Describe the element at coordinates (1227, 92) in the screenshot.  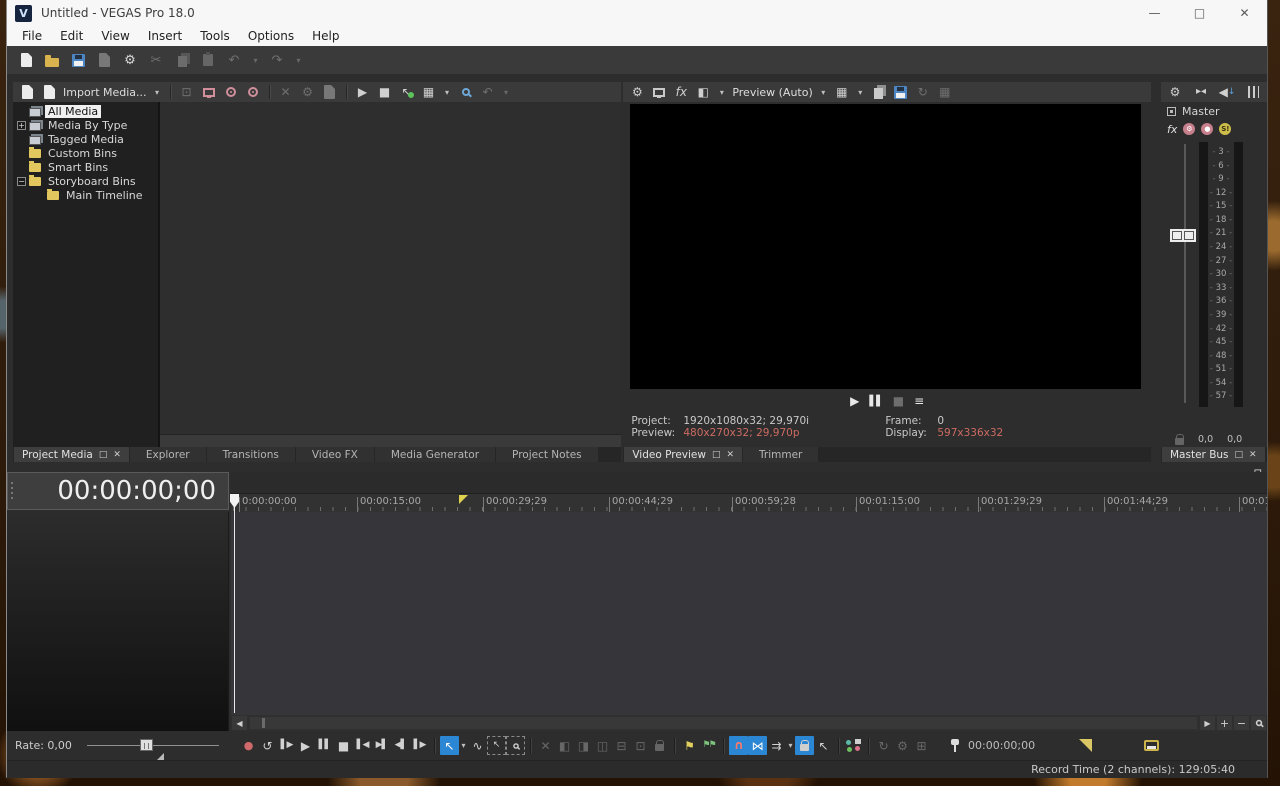
I see `dim-output-icon: ◀ ↓` at that location.